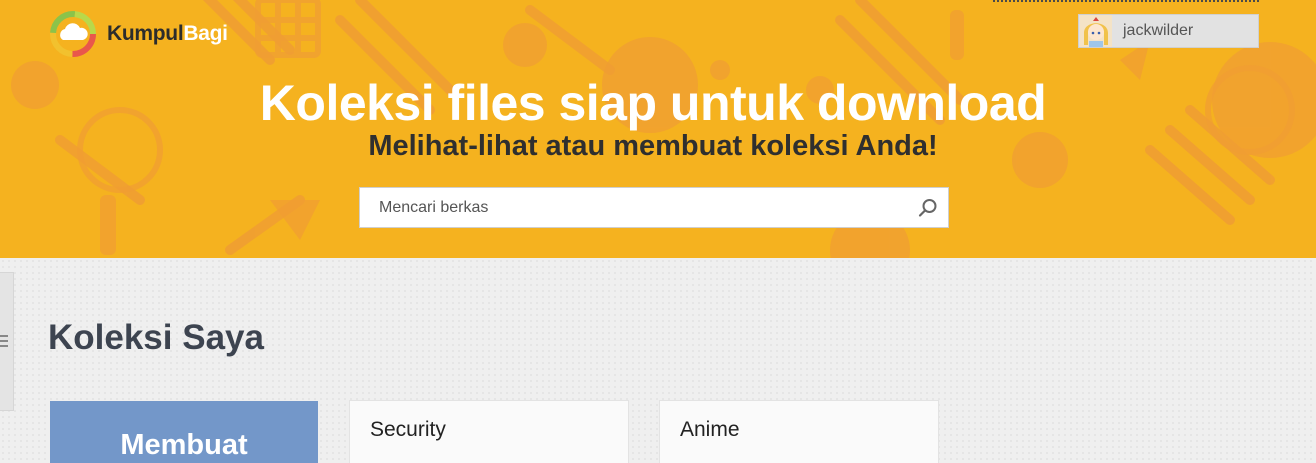 This screenshot has height=463, width=1316. What do you see at coordinates (653, 146) in the screenshot?
I see `hero-subtitle: Melihat-lihat atau membuat koleksi Anda!` at bounding box center [653, 146].